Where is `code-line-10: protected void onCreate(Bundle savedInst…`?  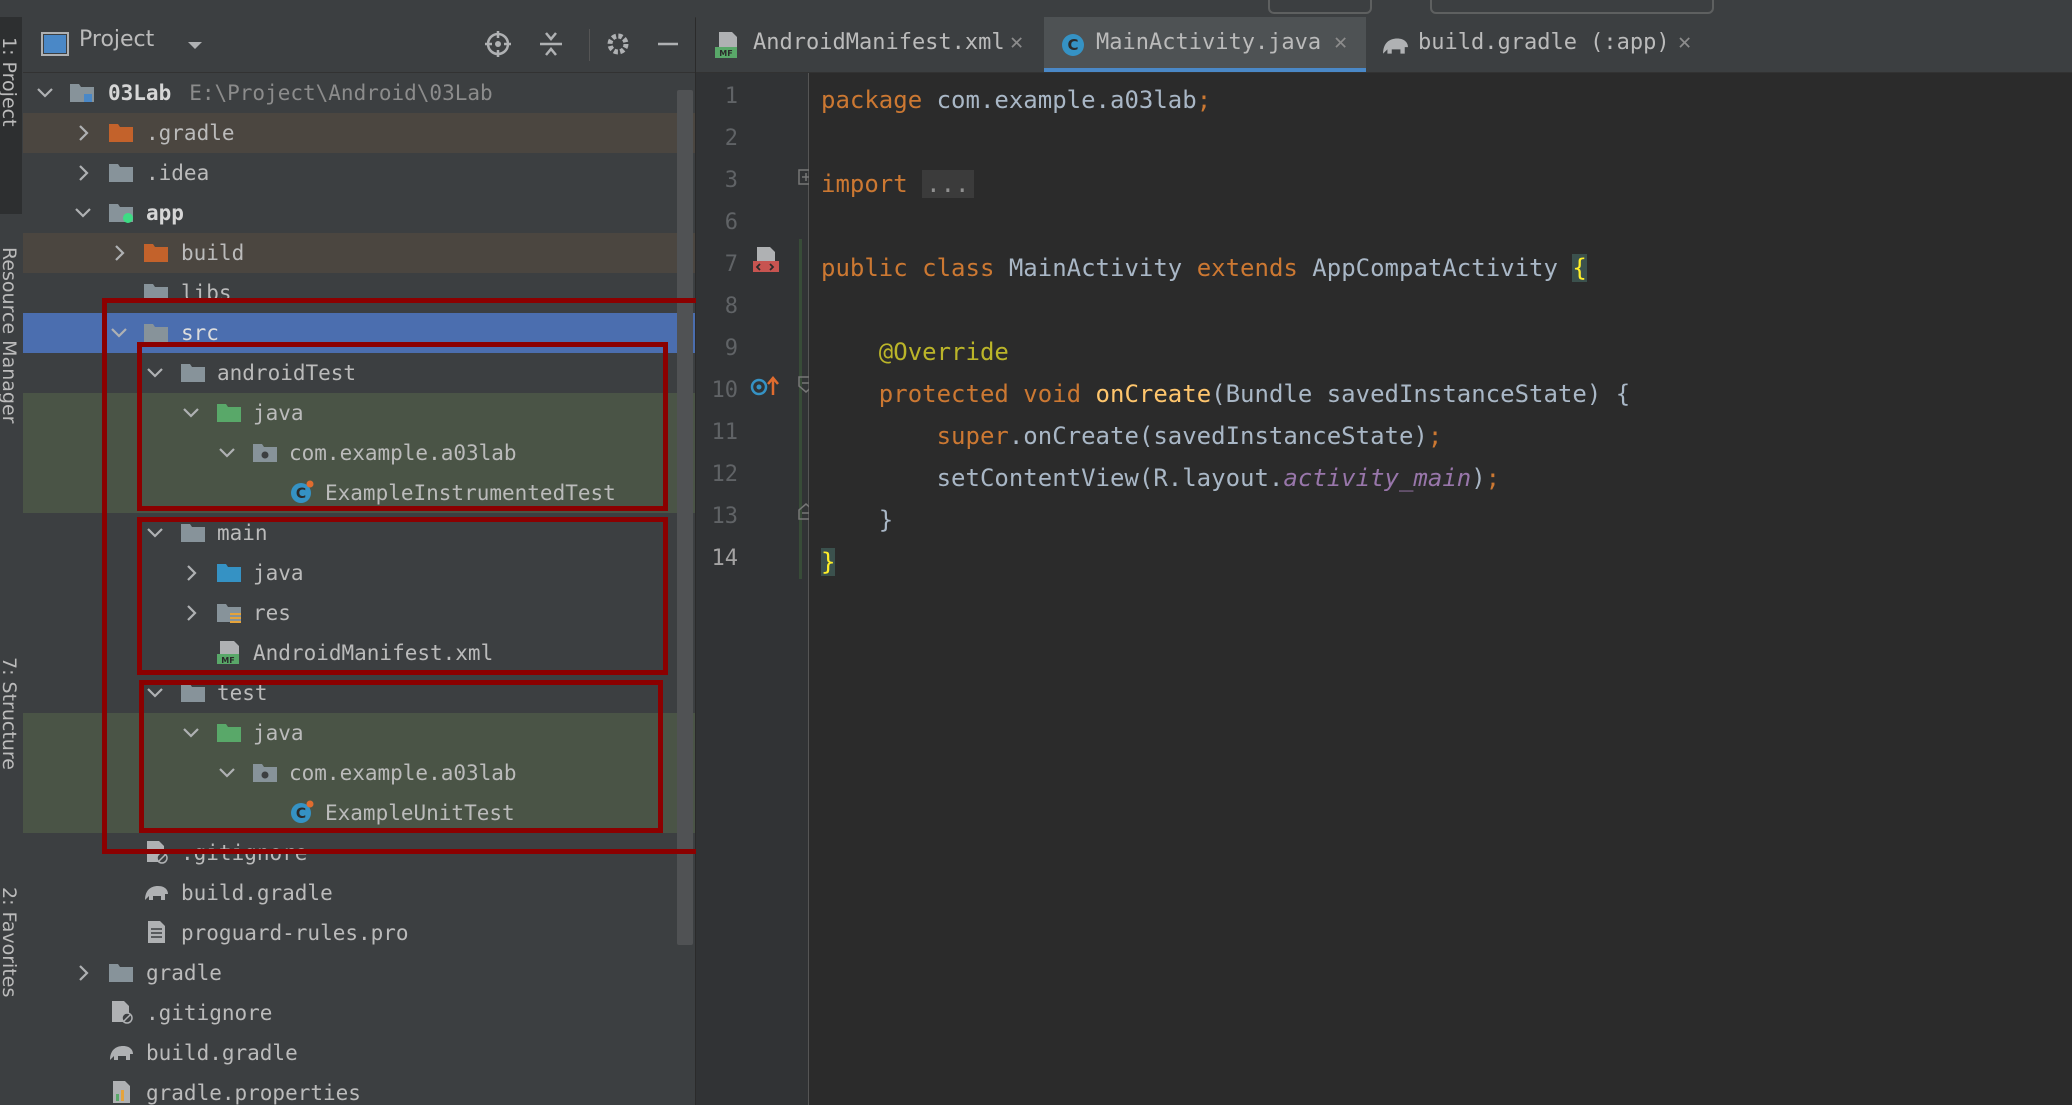
code-line-10: protected void onCreate(Bundle savedInst… is located at coordinates (1225, 394).